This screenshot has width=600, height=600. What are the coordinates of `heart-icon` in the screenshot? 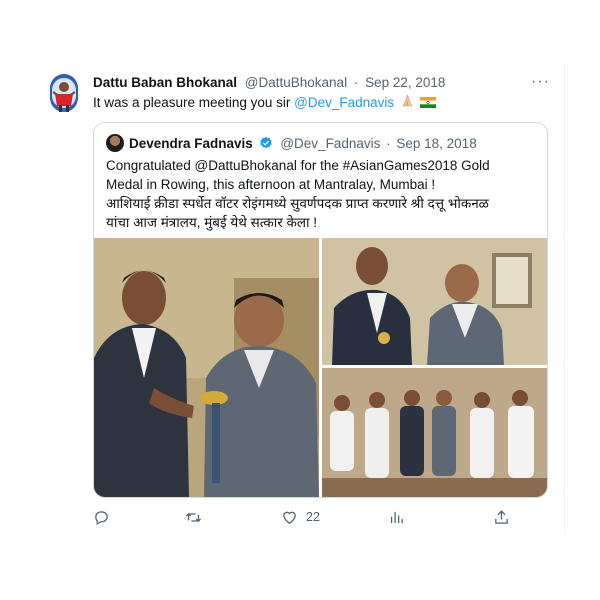 It's located at (289, 517).